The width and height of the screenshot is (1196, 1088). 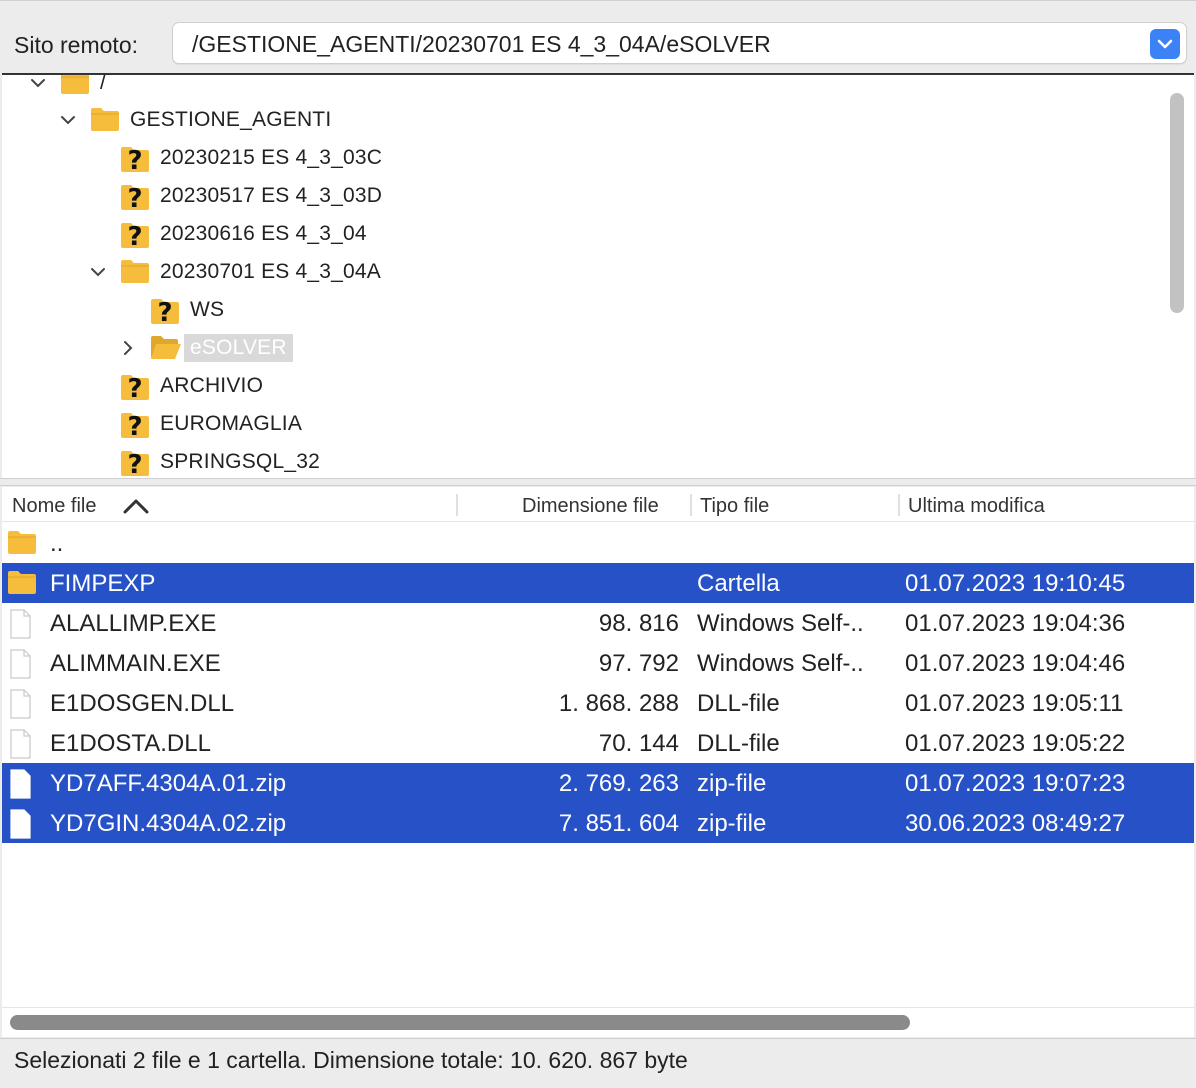 What do you see at coordinates (734, 506) in the screenshot?
I see `column-header-type: Tipo file` at bounding box center [734, 506].